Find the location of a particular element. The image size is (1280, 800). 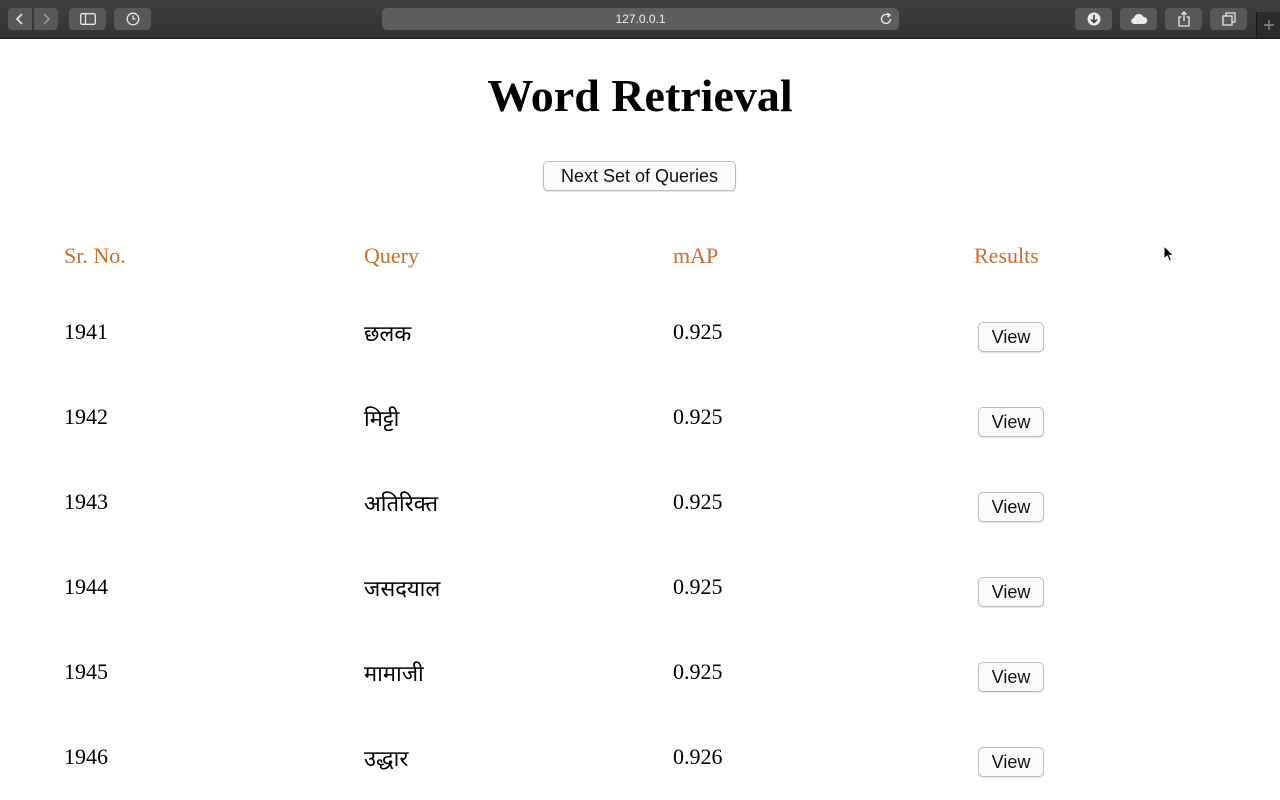

sr-no-cell: 1941 is located at coordinates (86, 331).